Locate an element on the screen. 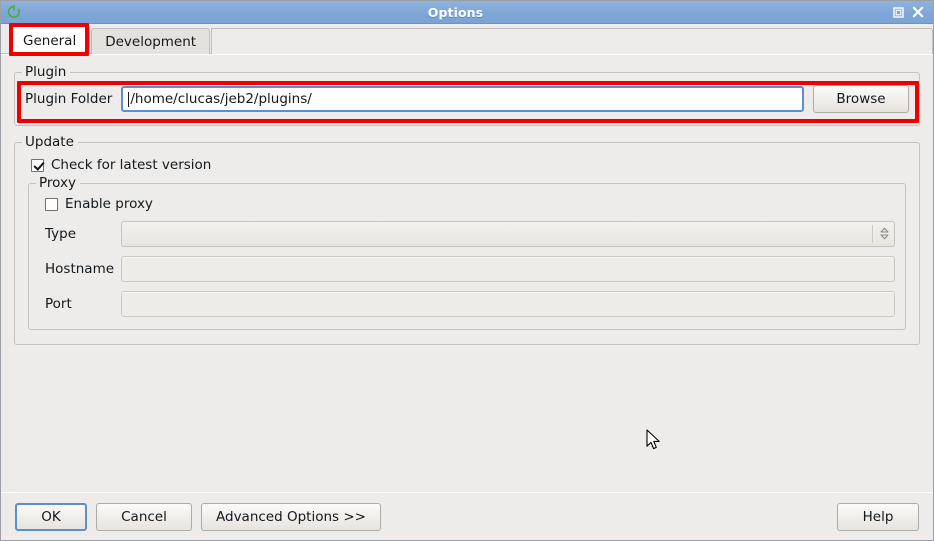  help-button: Help is located at coordinates (878, 516).